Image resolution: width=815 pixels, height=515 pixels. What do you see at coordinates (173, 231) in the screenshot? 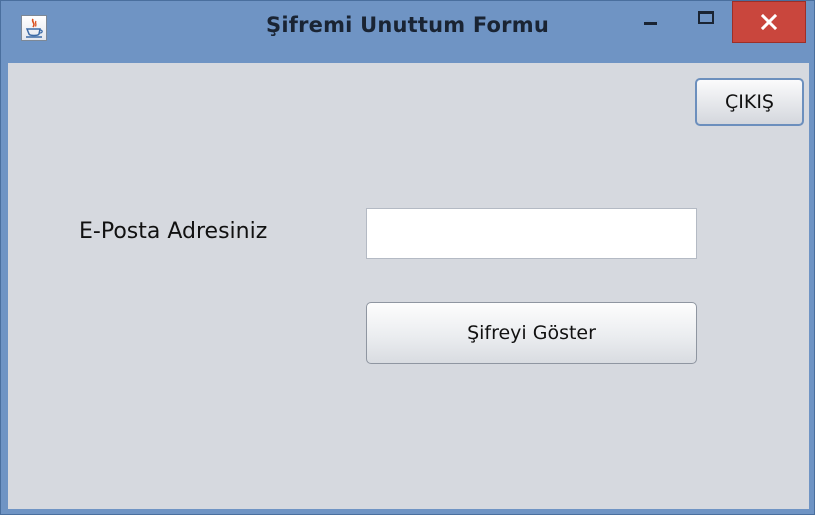
I see `email-label: E-Posta Adresiniz` at bounding box center [173, 231].